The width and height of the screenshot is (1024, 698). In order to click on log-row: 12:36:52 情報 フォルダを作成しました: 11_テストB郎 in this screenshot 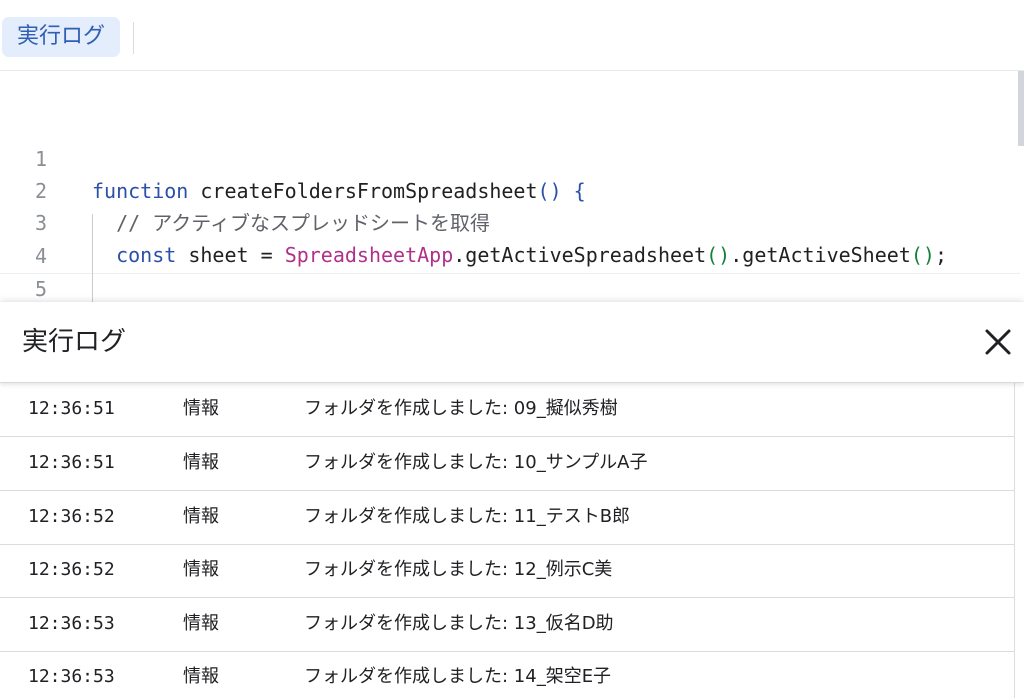, I will do `click(507, 518)`.